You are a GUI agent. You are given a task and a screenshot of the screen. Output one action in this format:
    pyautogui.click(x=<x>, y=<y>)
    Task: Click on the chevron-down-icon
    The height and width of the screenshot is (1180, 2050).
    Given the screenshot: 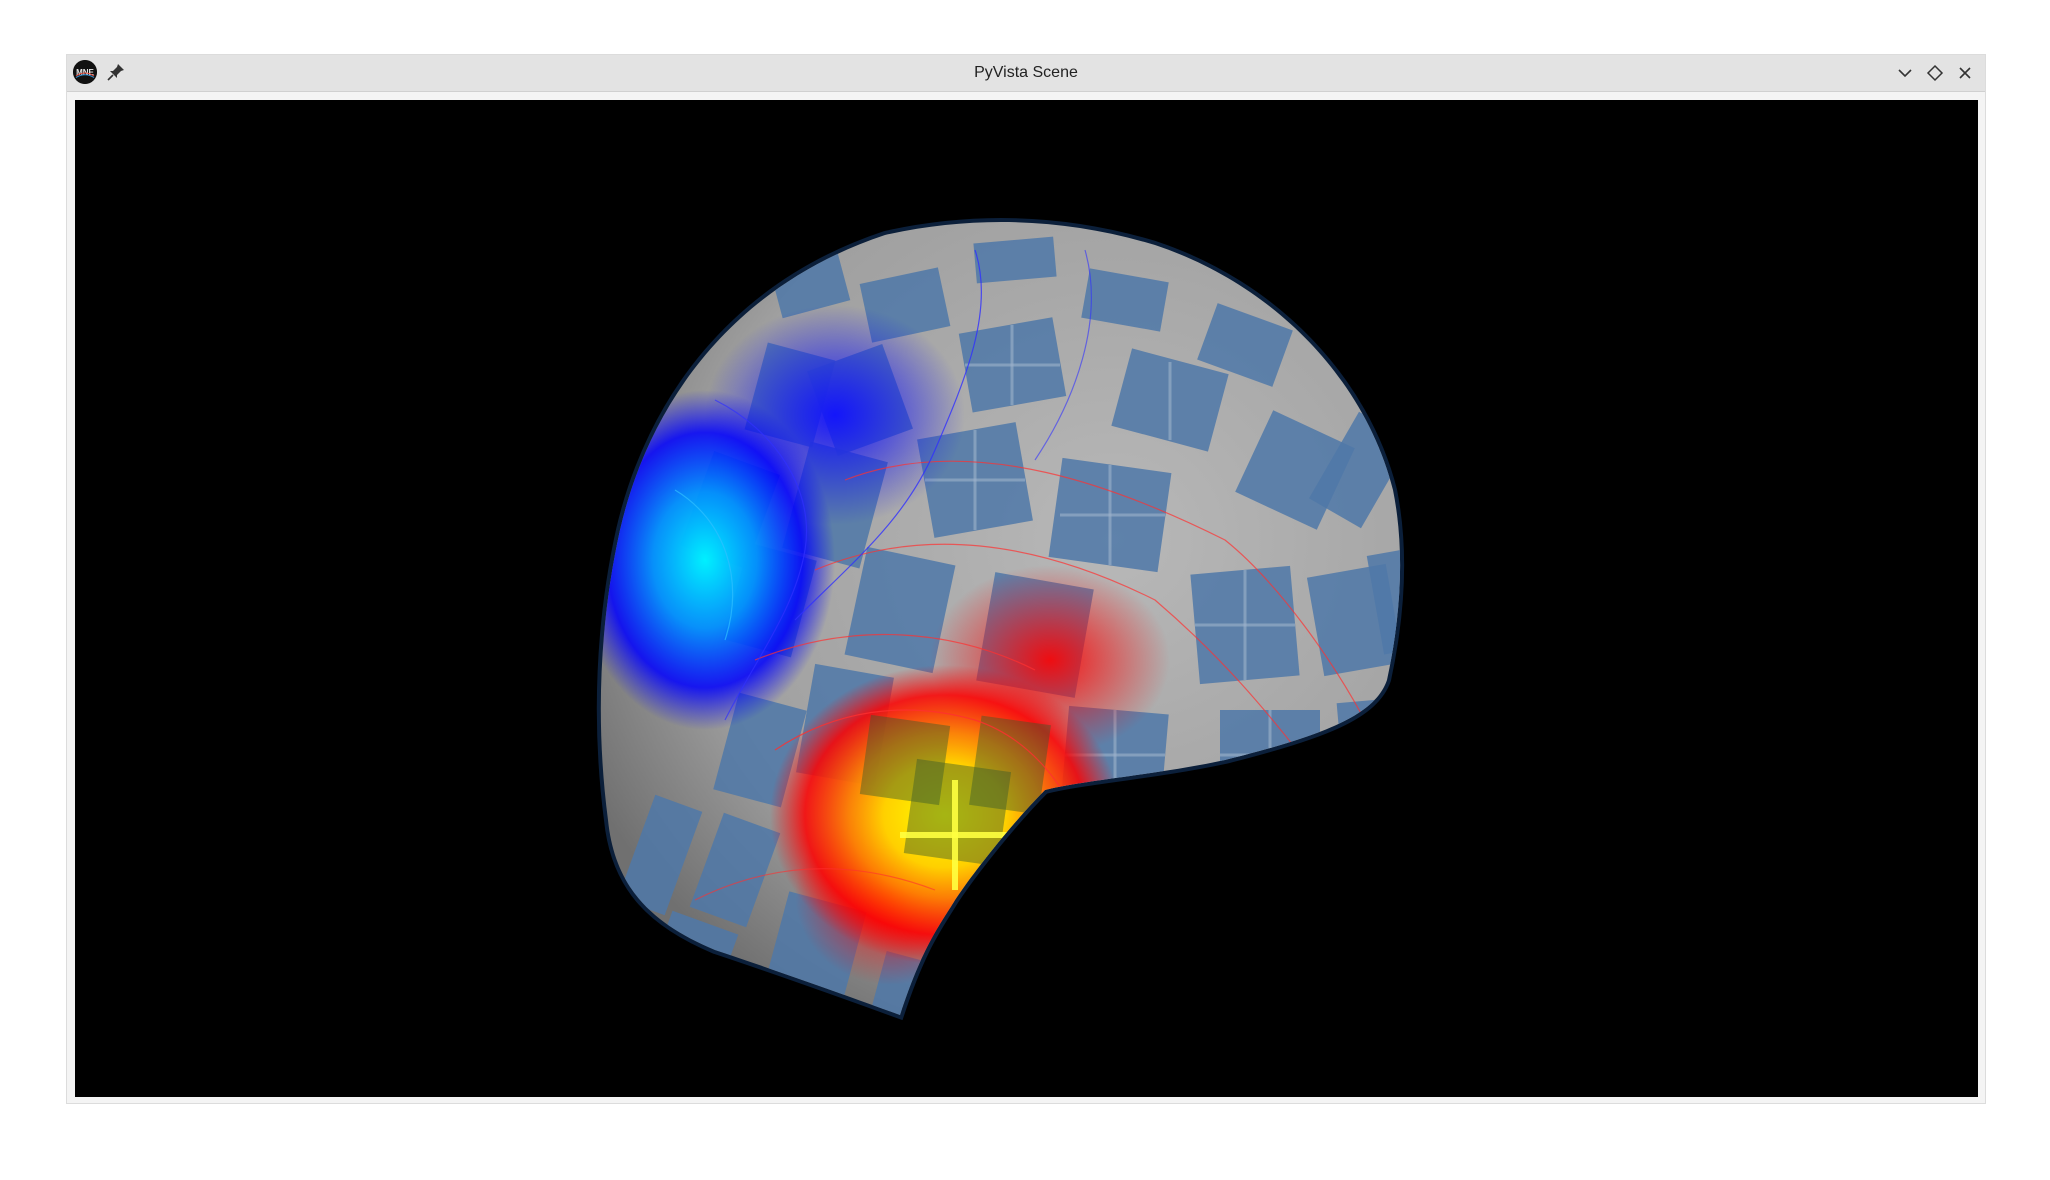 What is the action you would take?
    pyautogui.click(x=1905, y=73)
    